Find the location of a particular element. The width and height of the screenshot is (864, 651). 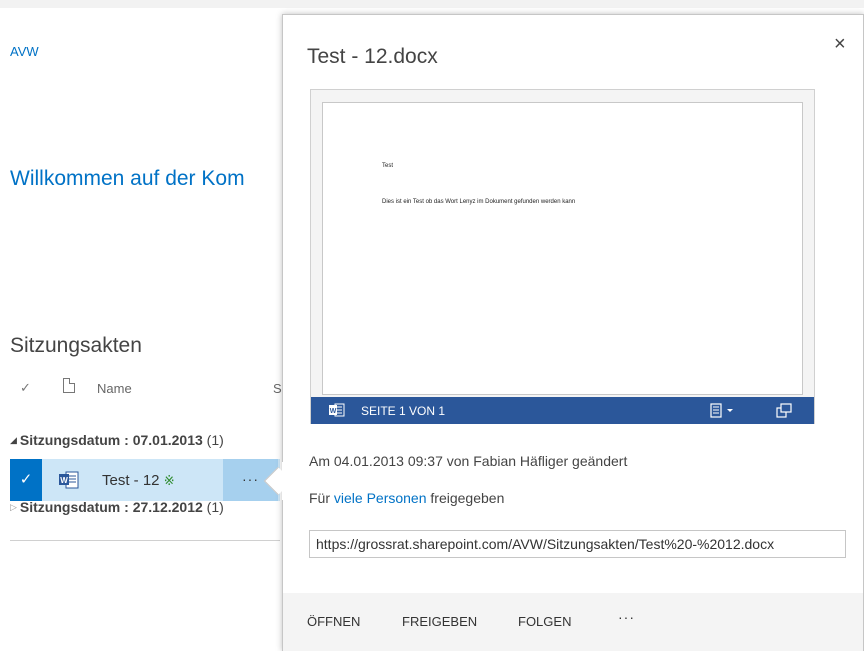

site-link-avw: AVW is located at coordinates (24, 51).